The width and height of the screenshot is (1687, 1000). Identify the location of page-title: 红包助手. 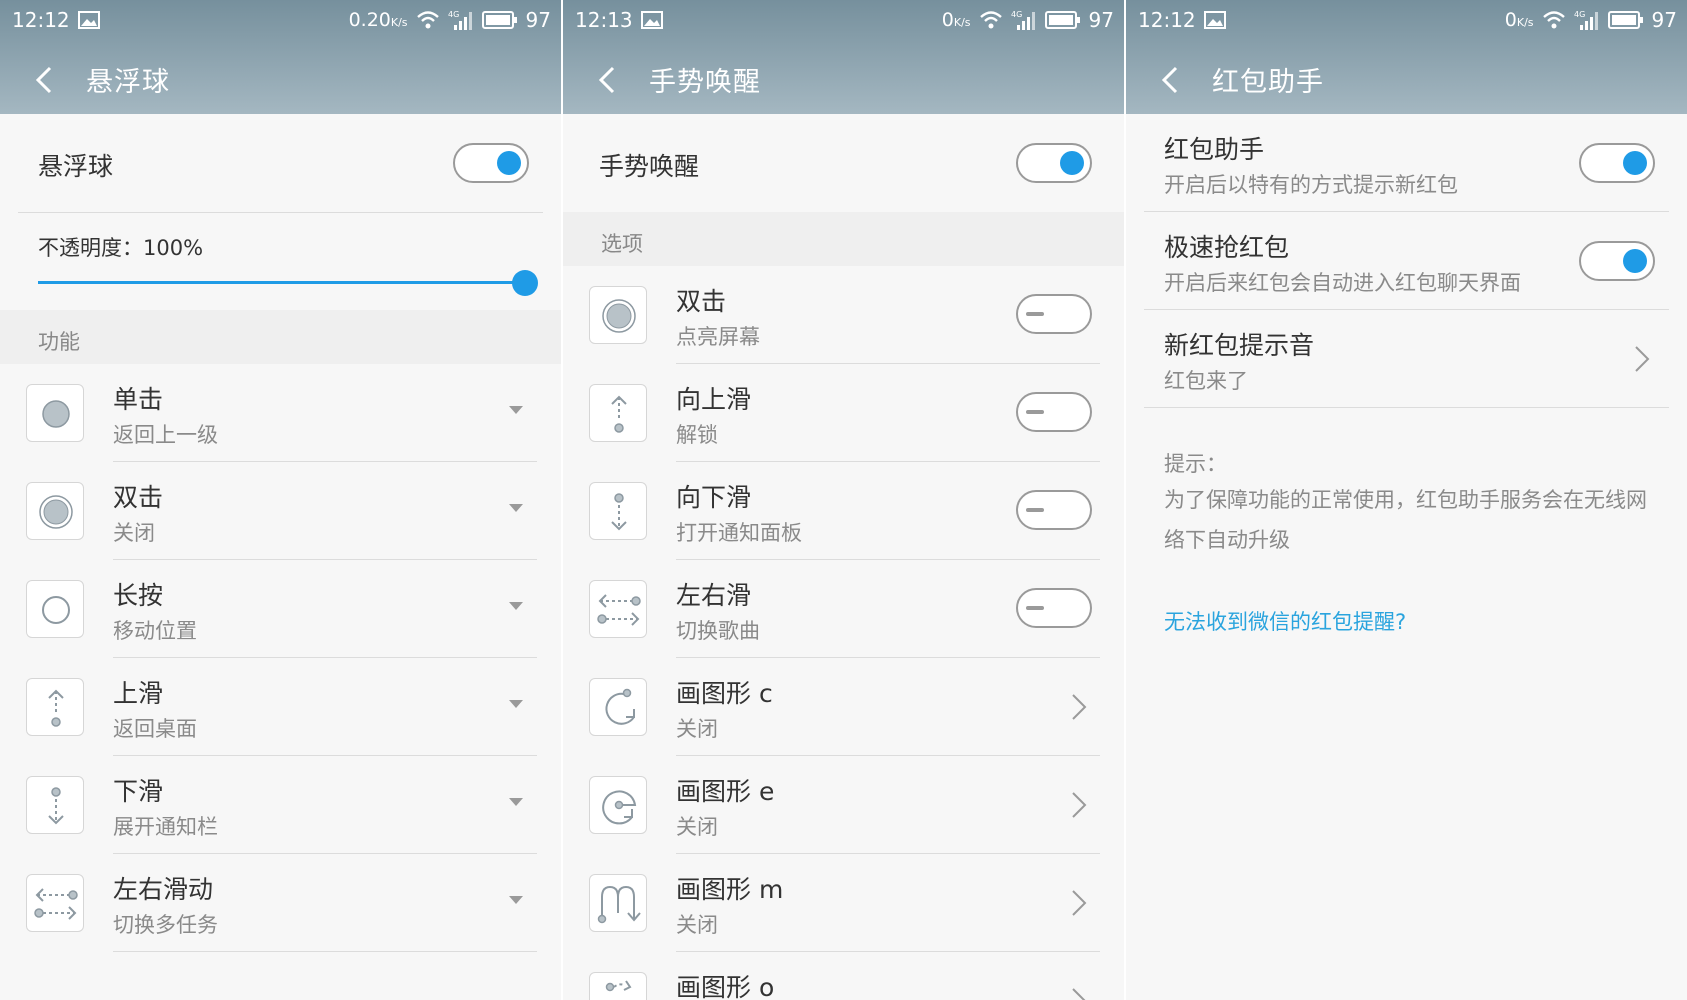
(1268, 82).